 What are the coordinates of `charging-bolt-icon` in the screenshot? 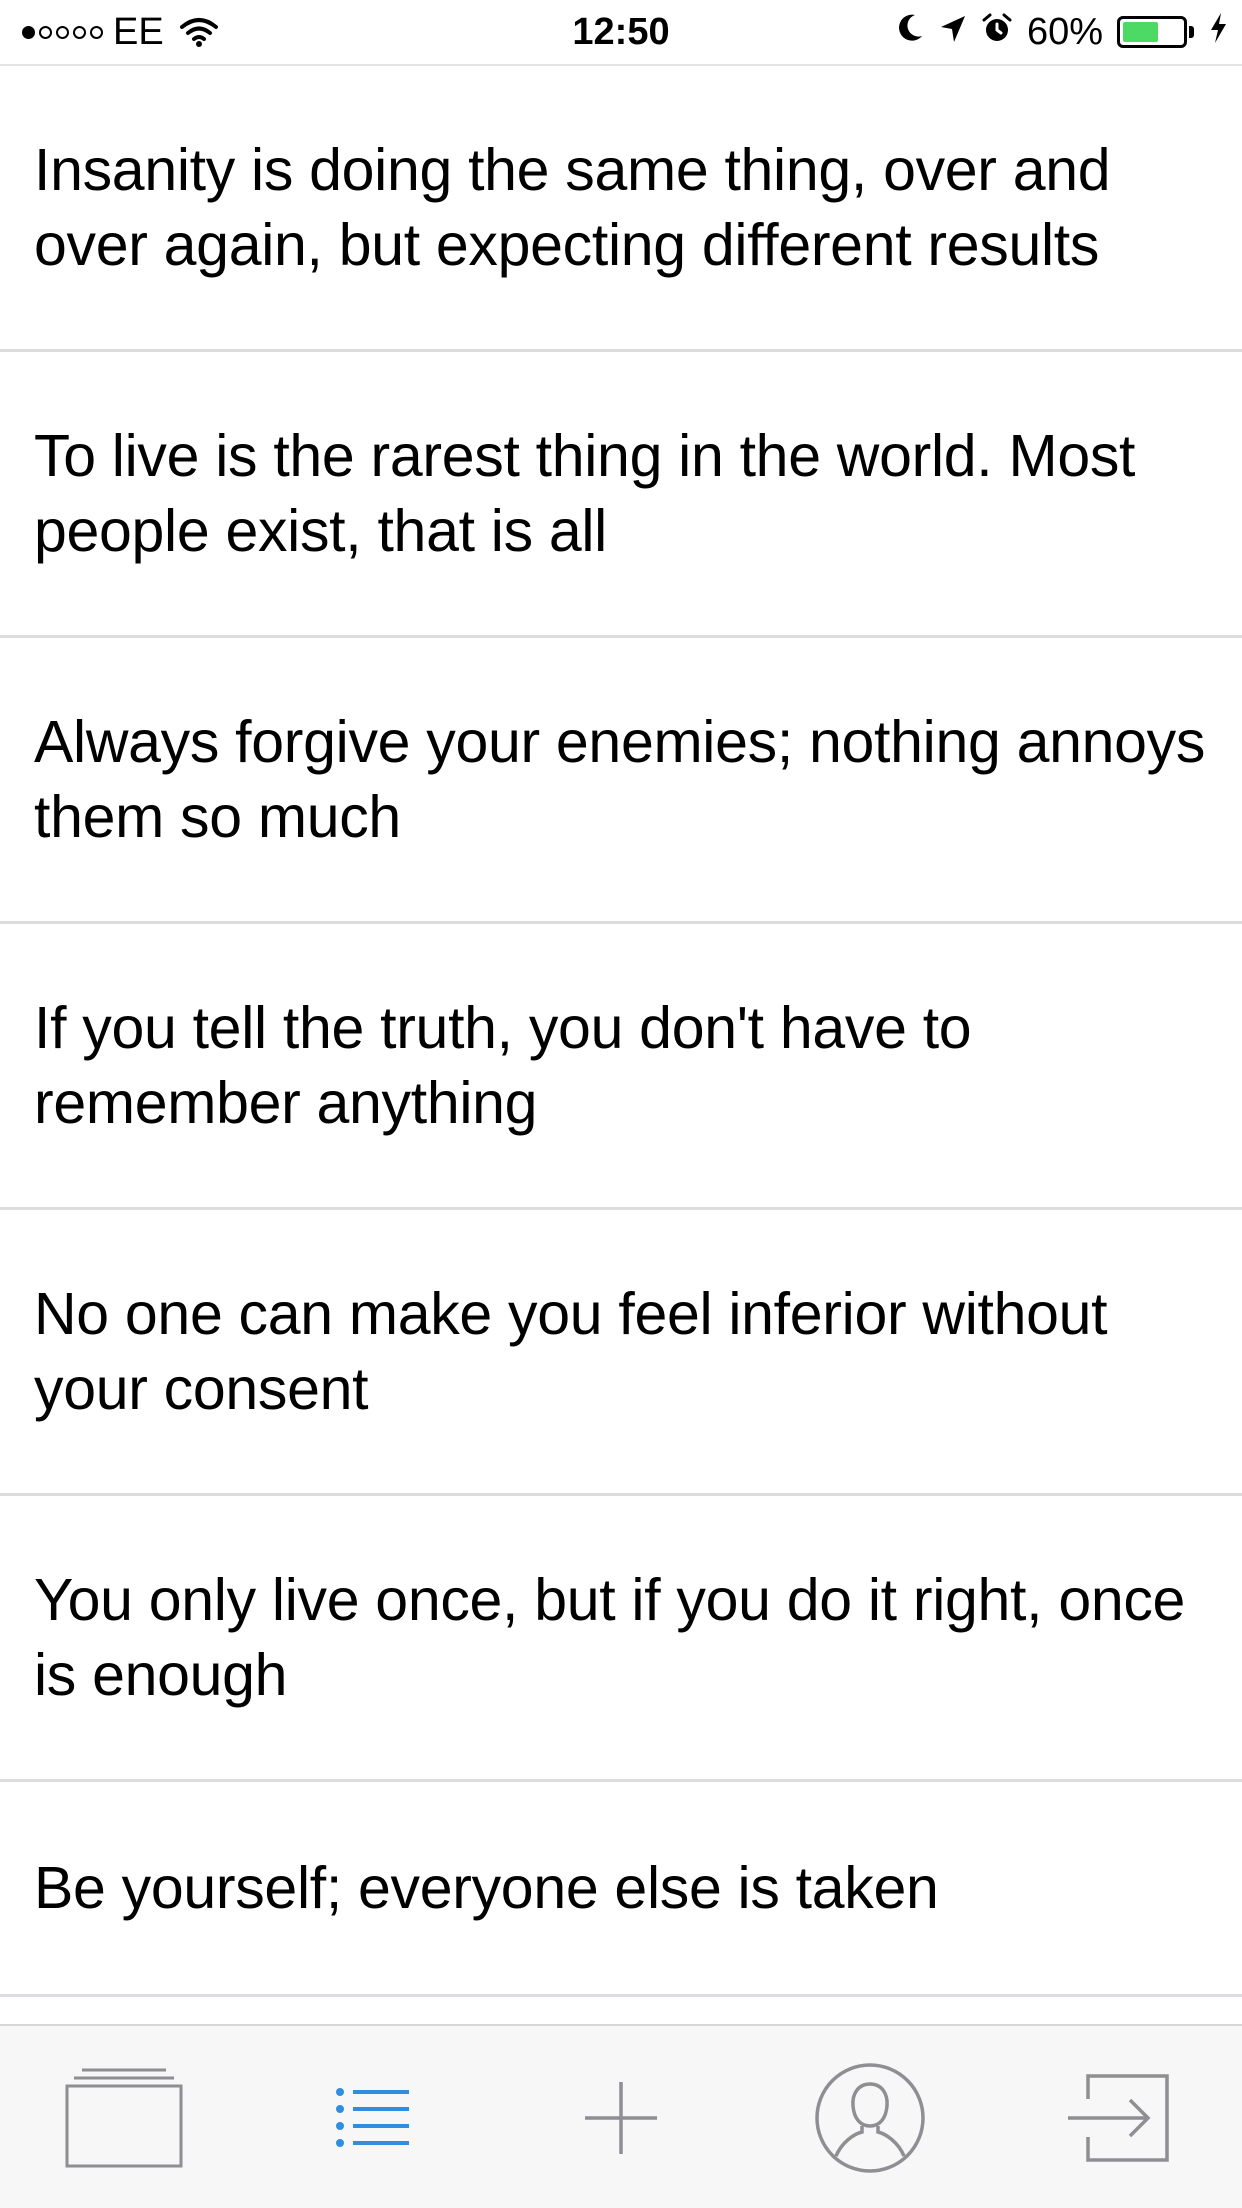 It's located at (1218, 32).